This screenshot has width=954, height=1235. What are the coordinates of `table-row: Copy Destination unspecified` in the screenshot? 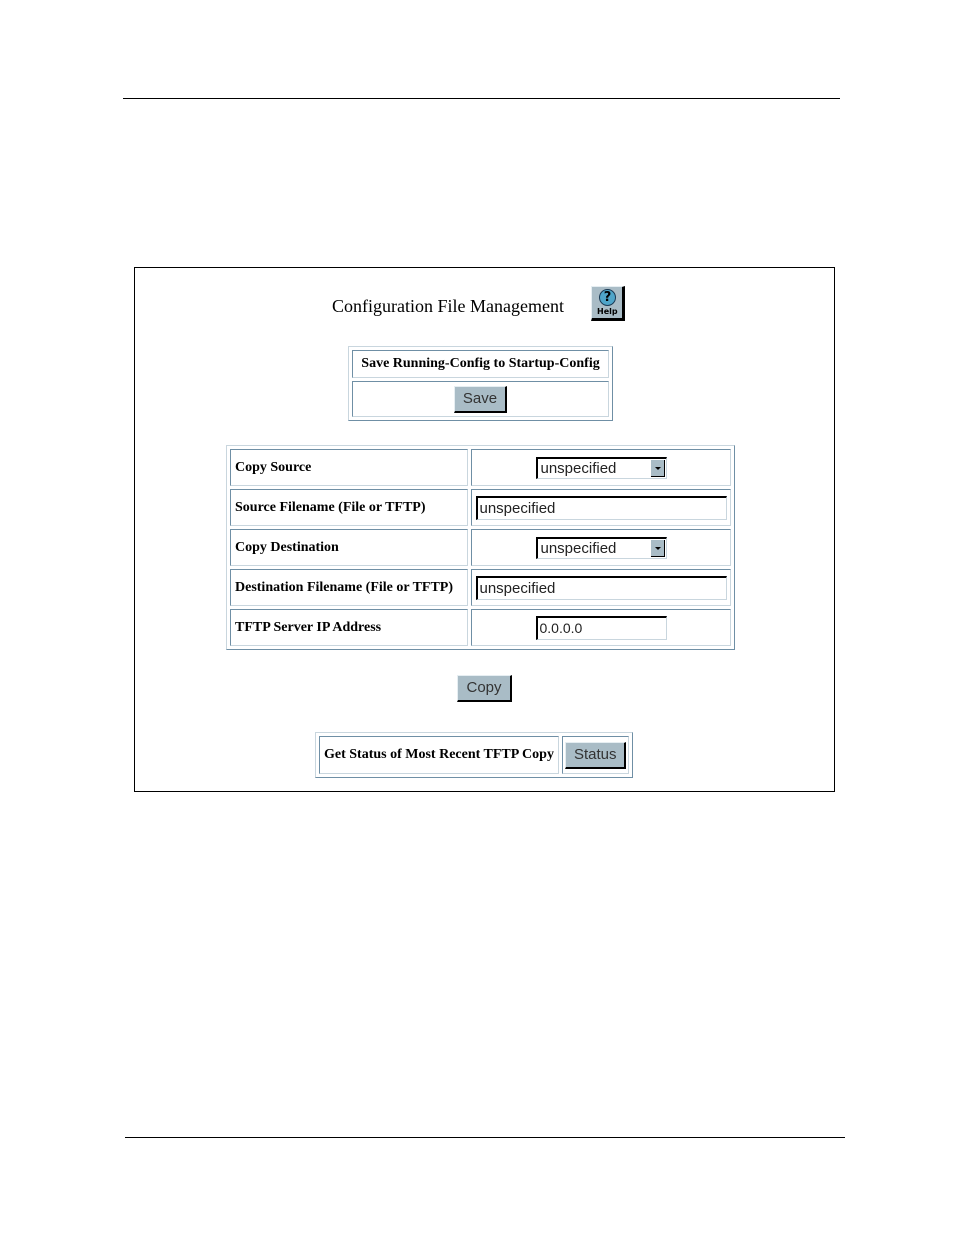 It's located at (480, 547).